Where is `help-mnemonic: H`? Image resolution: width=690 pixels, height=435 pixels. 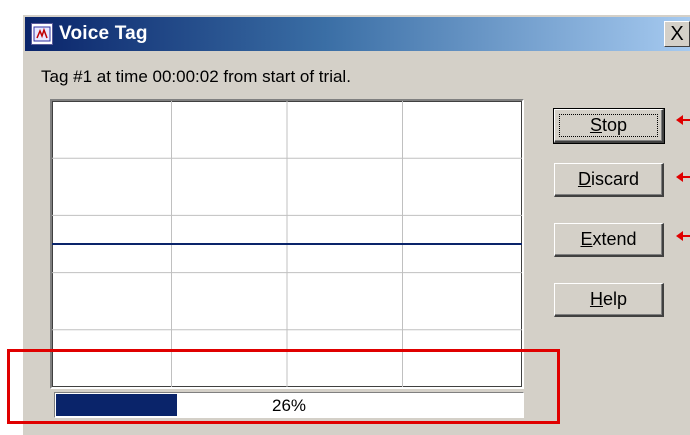 help-mnemonic: H is located at coordinates (596, 299).